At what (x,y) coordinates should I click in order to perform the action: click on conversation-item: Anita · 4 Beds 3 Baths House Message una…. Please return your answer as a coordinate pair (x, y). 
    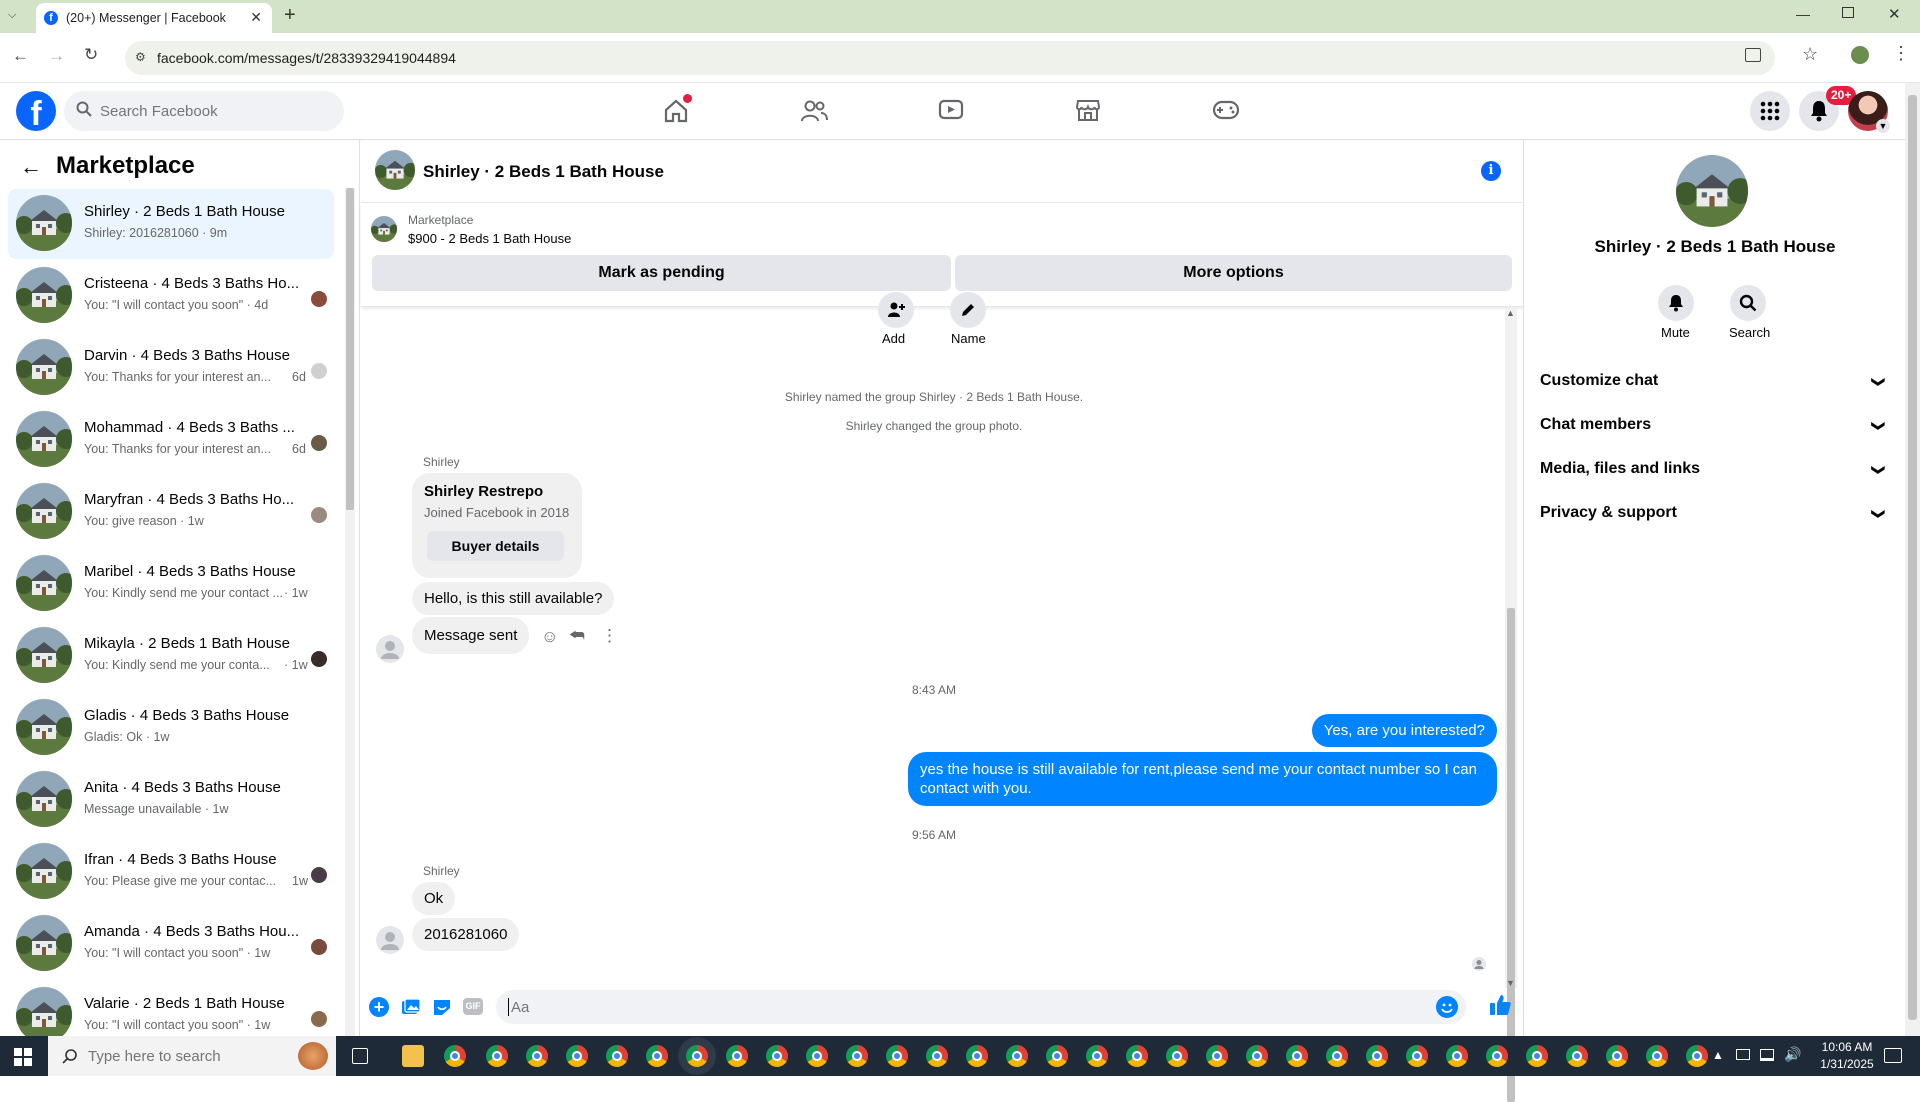
    Looking at the image, I should click on (171, 800).